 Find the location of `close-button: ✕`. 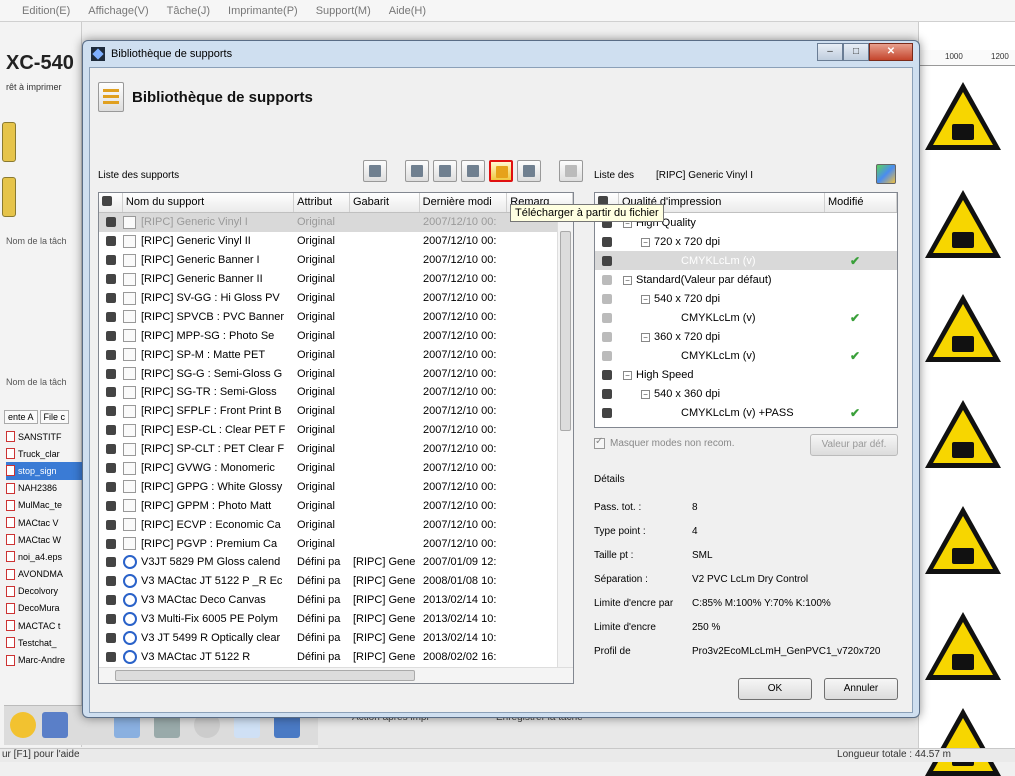

close-button: ✕ is located at coordinates (891, 52).